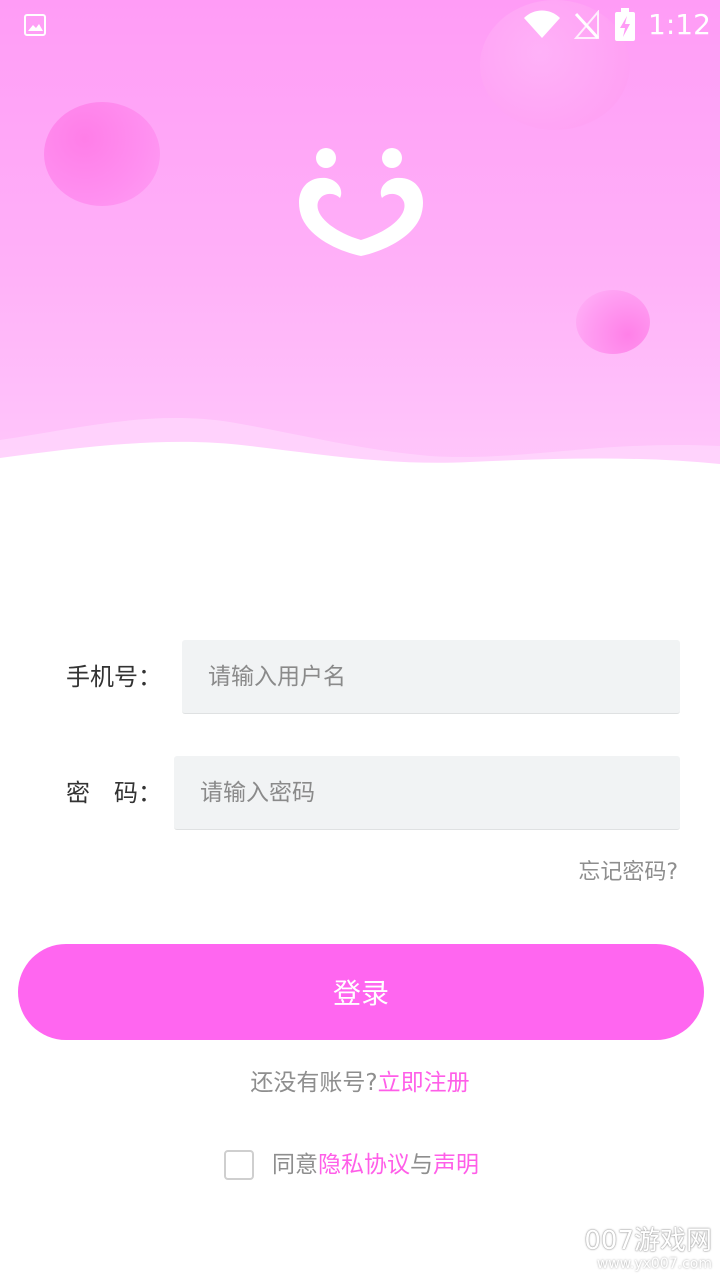 This screenshot has height=1280, width=720. I want to click on watermark-title: 007游戏网, so click(648, 1241).